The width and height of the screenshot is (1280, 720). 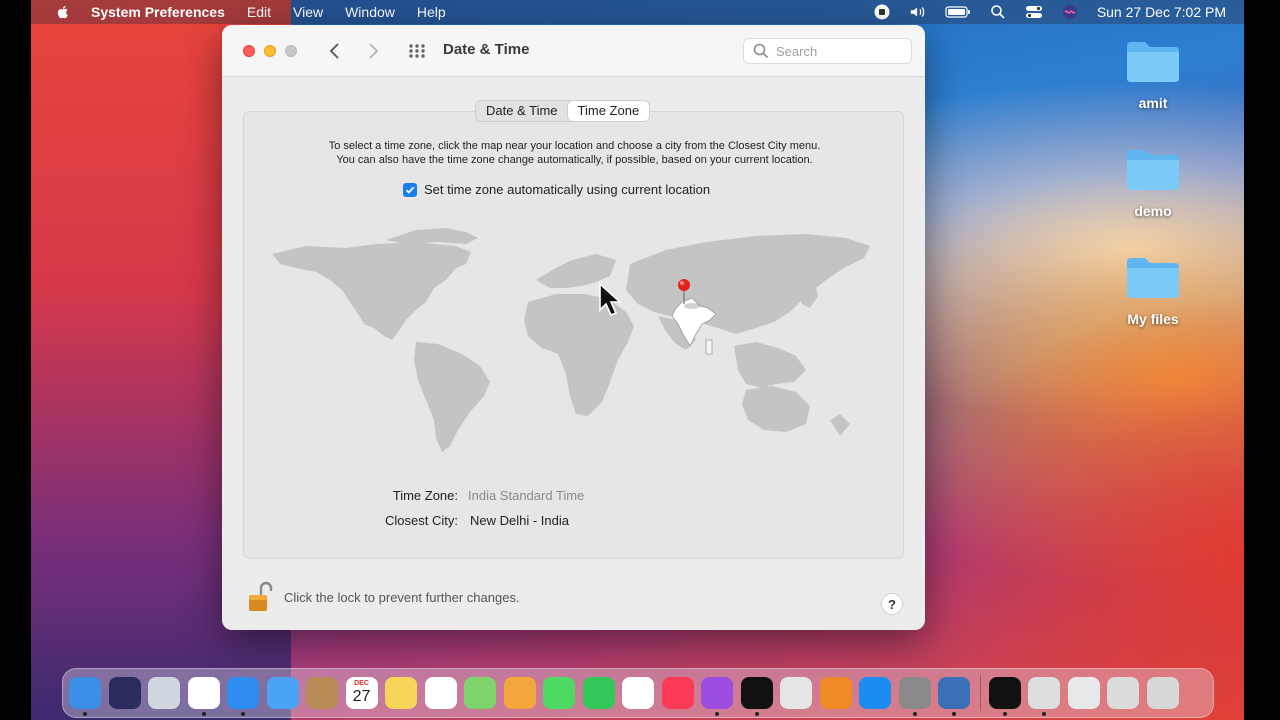 I want to click on photos-icon, so click(x=519, y=693).